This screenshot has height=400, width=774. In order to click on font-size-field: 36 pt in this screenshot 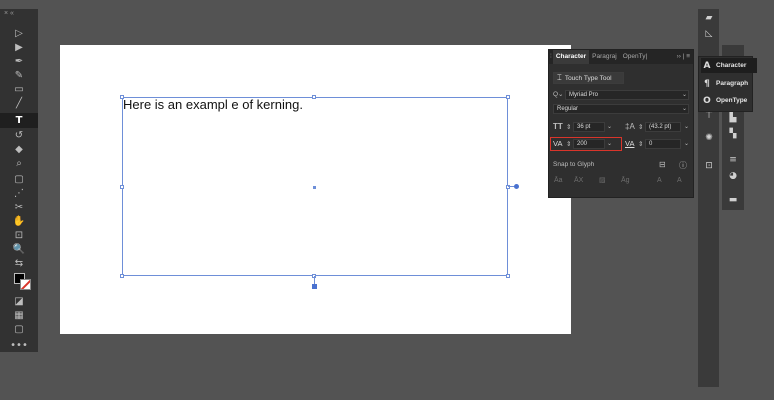, I will do `click(589, 127)`.